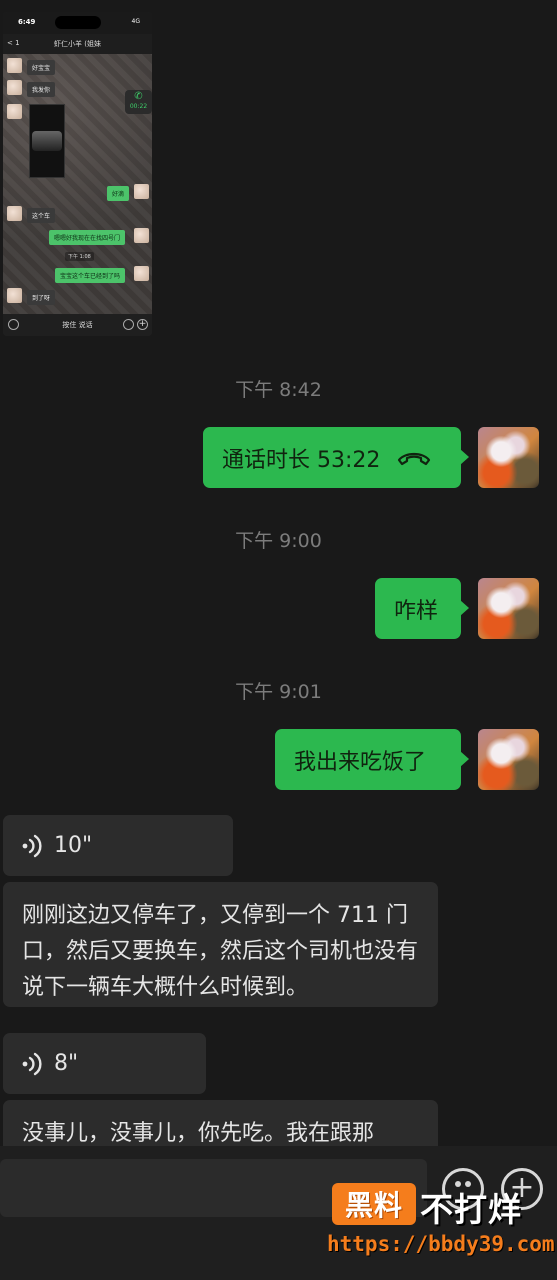 The height and width of the screenshot is (1280, 557). What do you see at coordinates (301, 460) in the screenshot?
I see `call-duration-label: 通话时长 53:22` at bounding box center [301, 460].